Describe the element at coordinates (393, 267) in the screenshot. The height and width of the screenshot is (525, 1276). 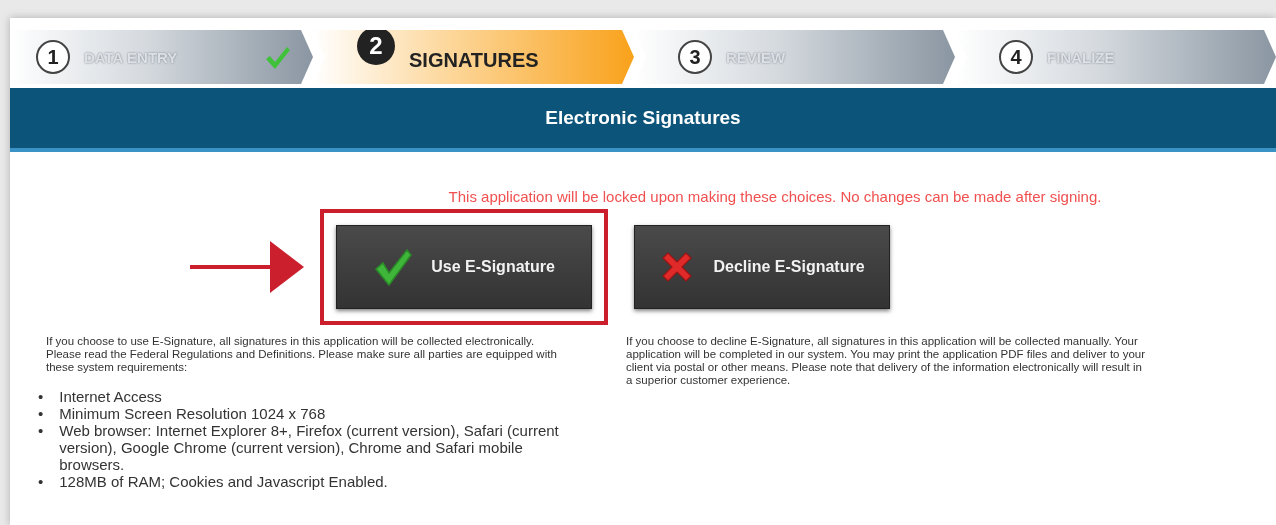
I see `check-icon` at that location.